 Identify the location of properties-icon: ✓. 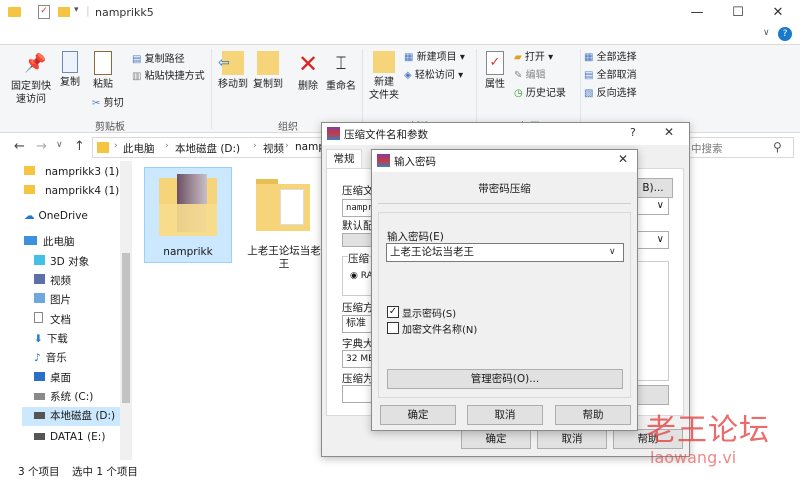
(495, 63).